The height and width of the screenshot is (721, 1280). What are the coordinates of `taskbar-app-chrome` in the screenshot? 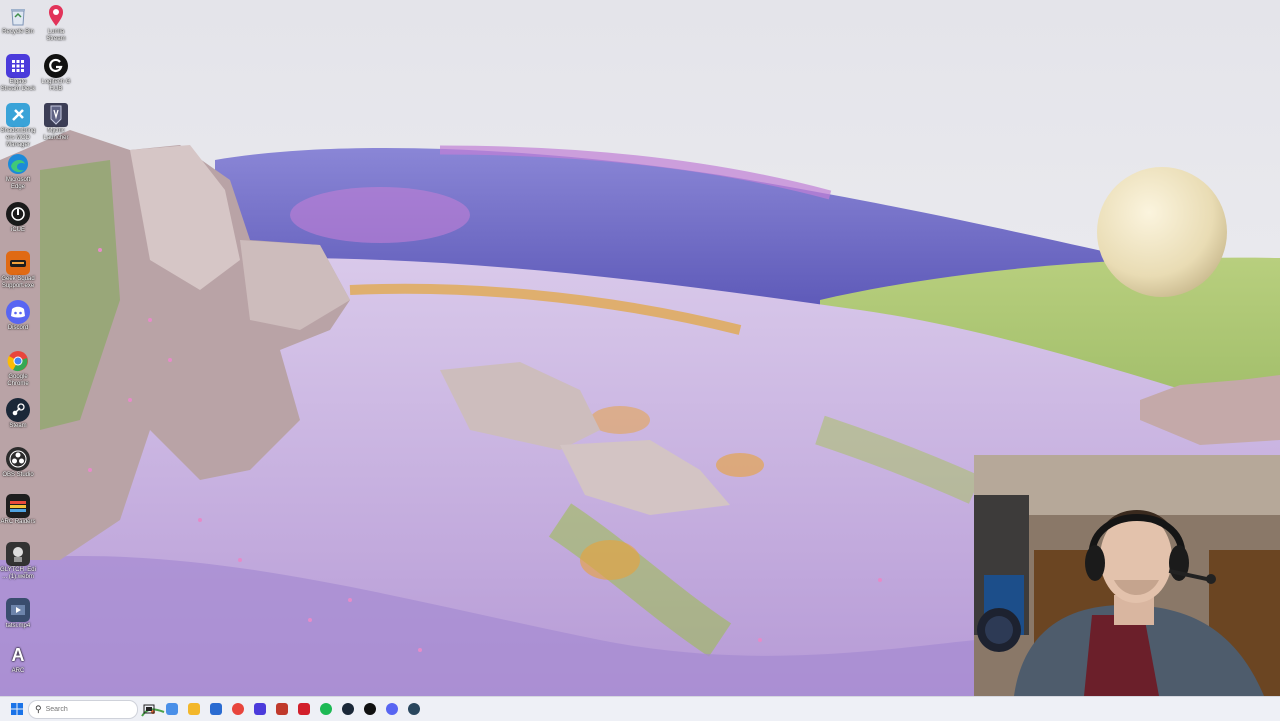 It's located at (238, 709).